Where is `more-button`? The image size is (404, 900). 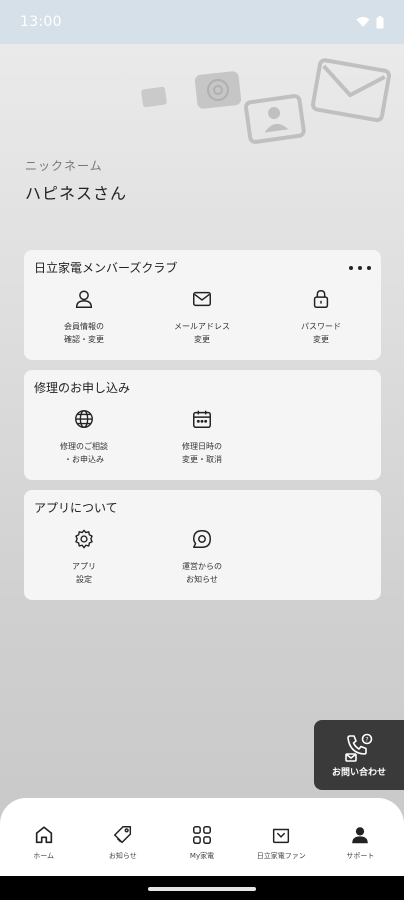 more-button is located at coordinates (360, 268).